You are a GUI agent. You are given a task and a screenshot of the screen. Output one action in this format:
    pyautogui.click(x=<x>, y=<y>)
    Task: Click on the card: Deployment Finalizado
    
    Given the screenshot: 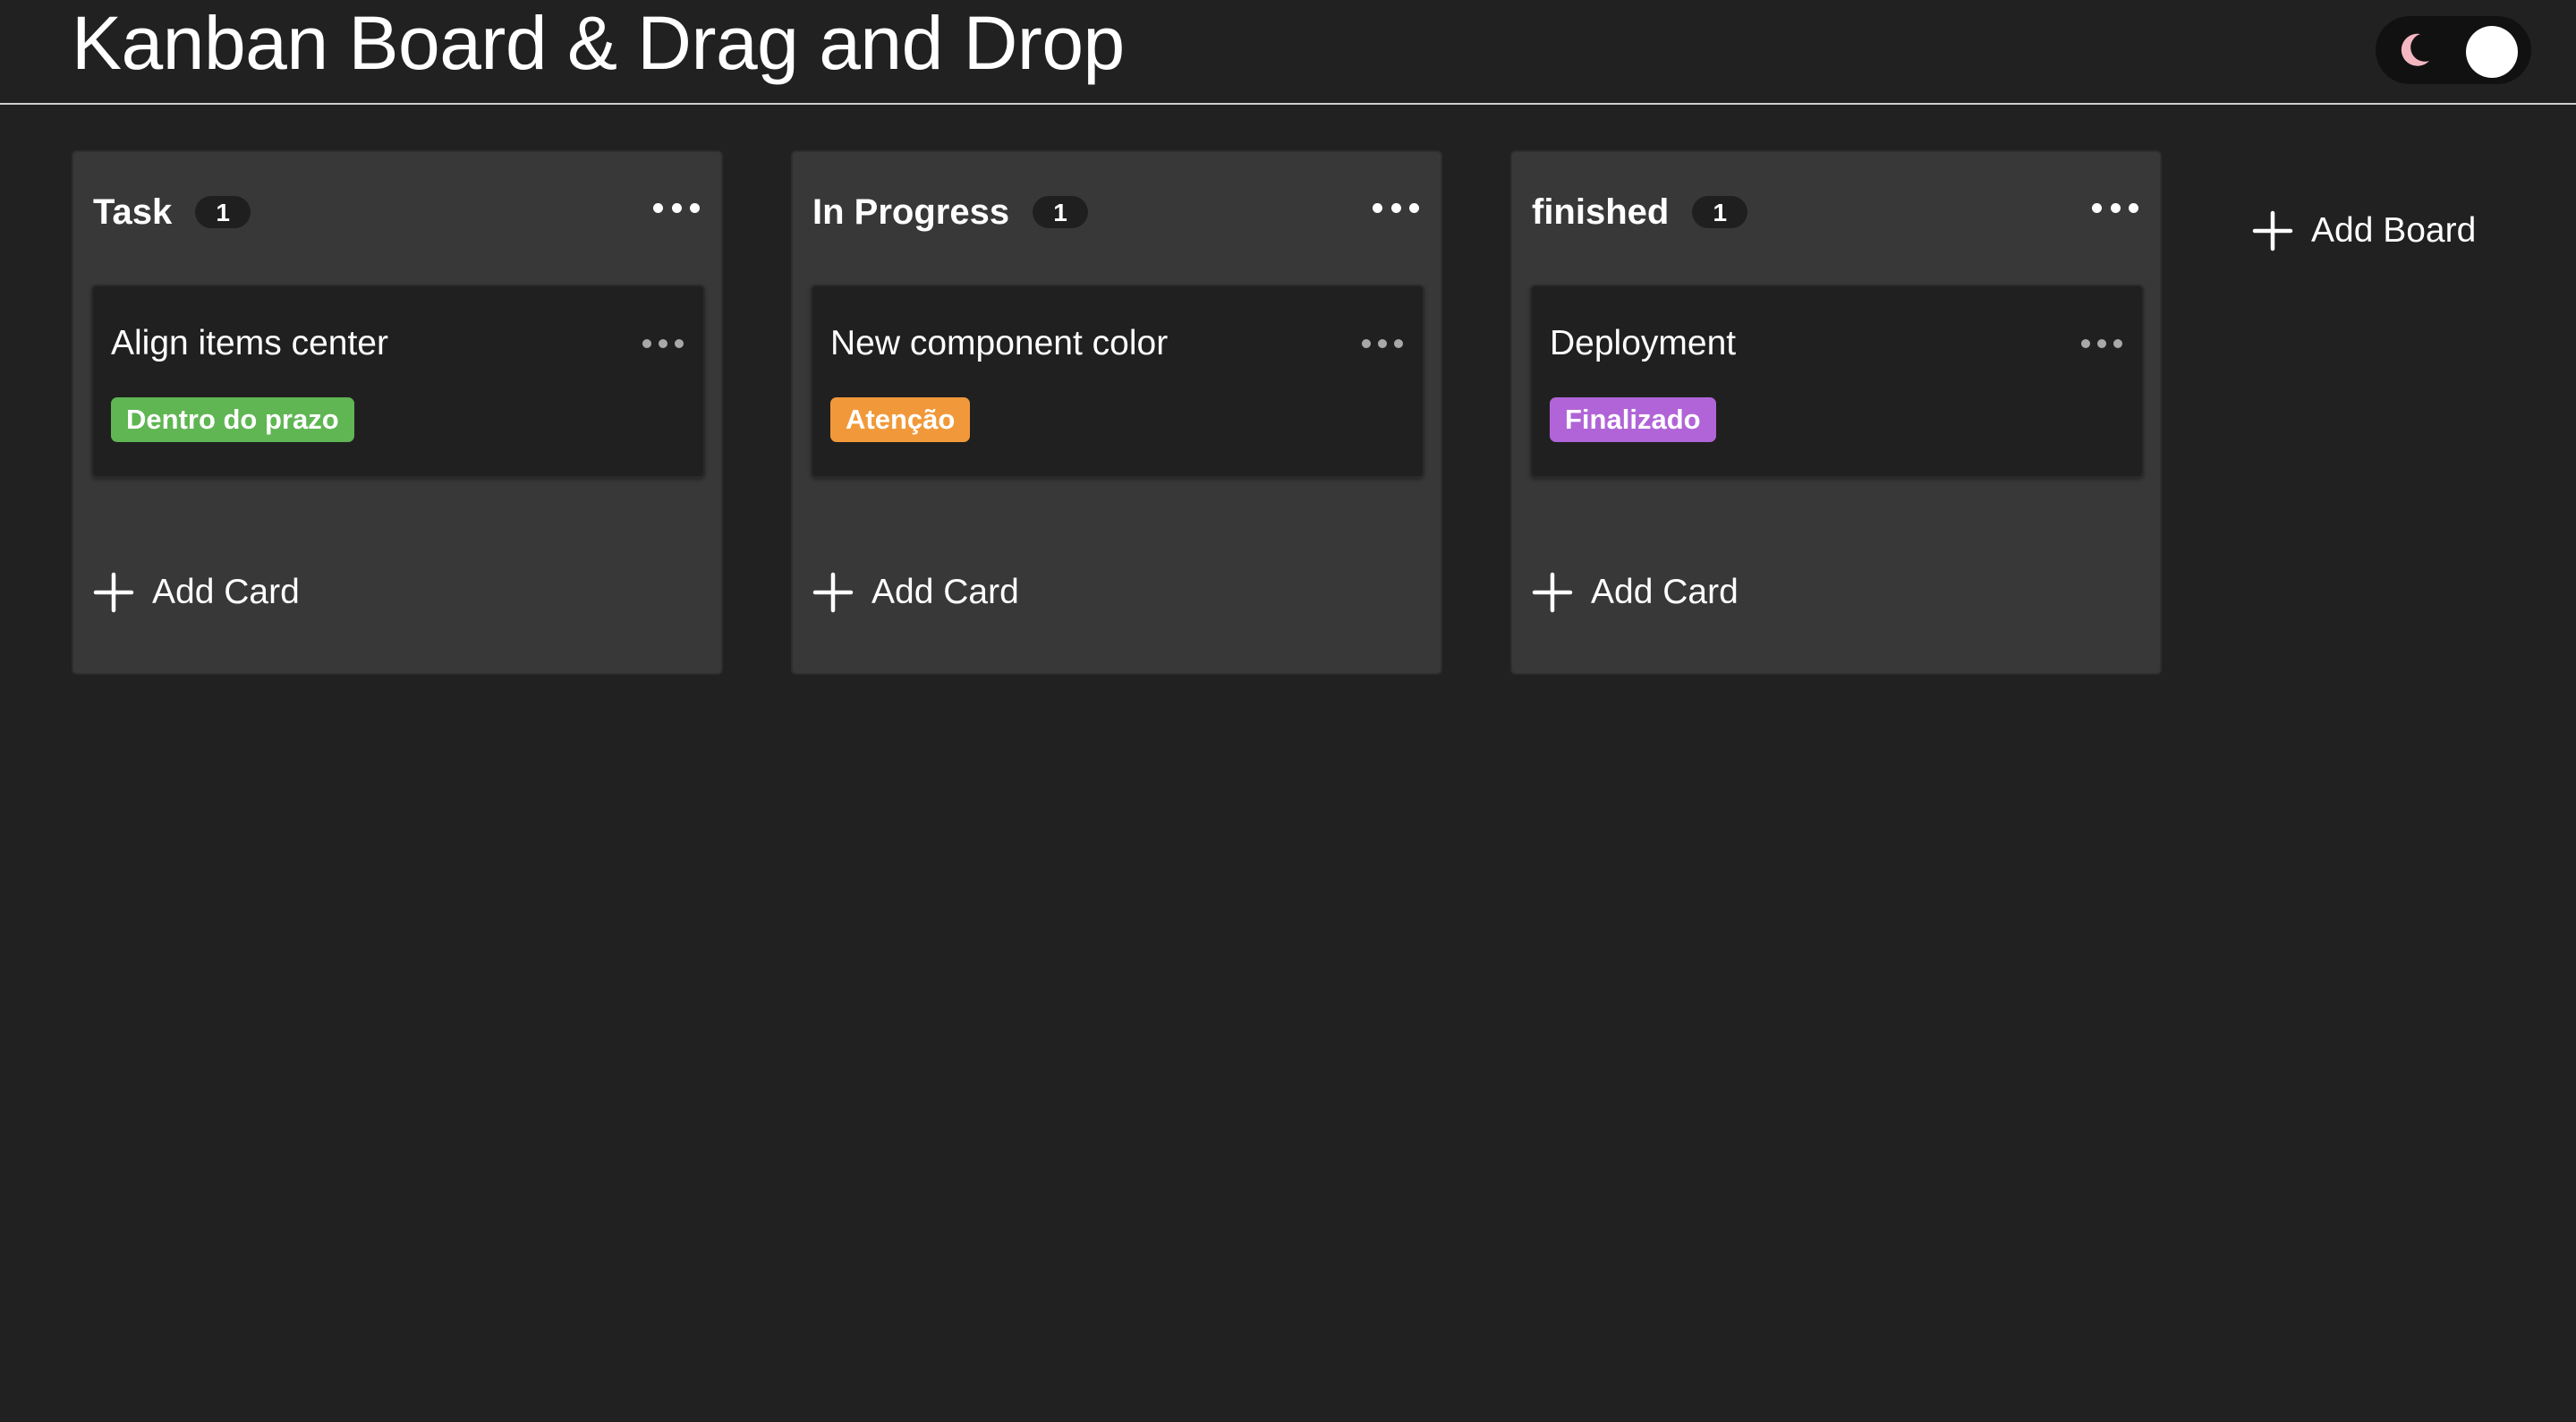 What is the action you would take?
    pyautogui.click(x=1837, y=381)
    